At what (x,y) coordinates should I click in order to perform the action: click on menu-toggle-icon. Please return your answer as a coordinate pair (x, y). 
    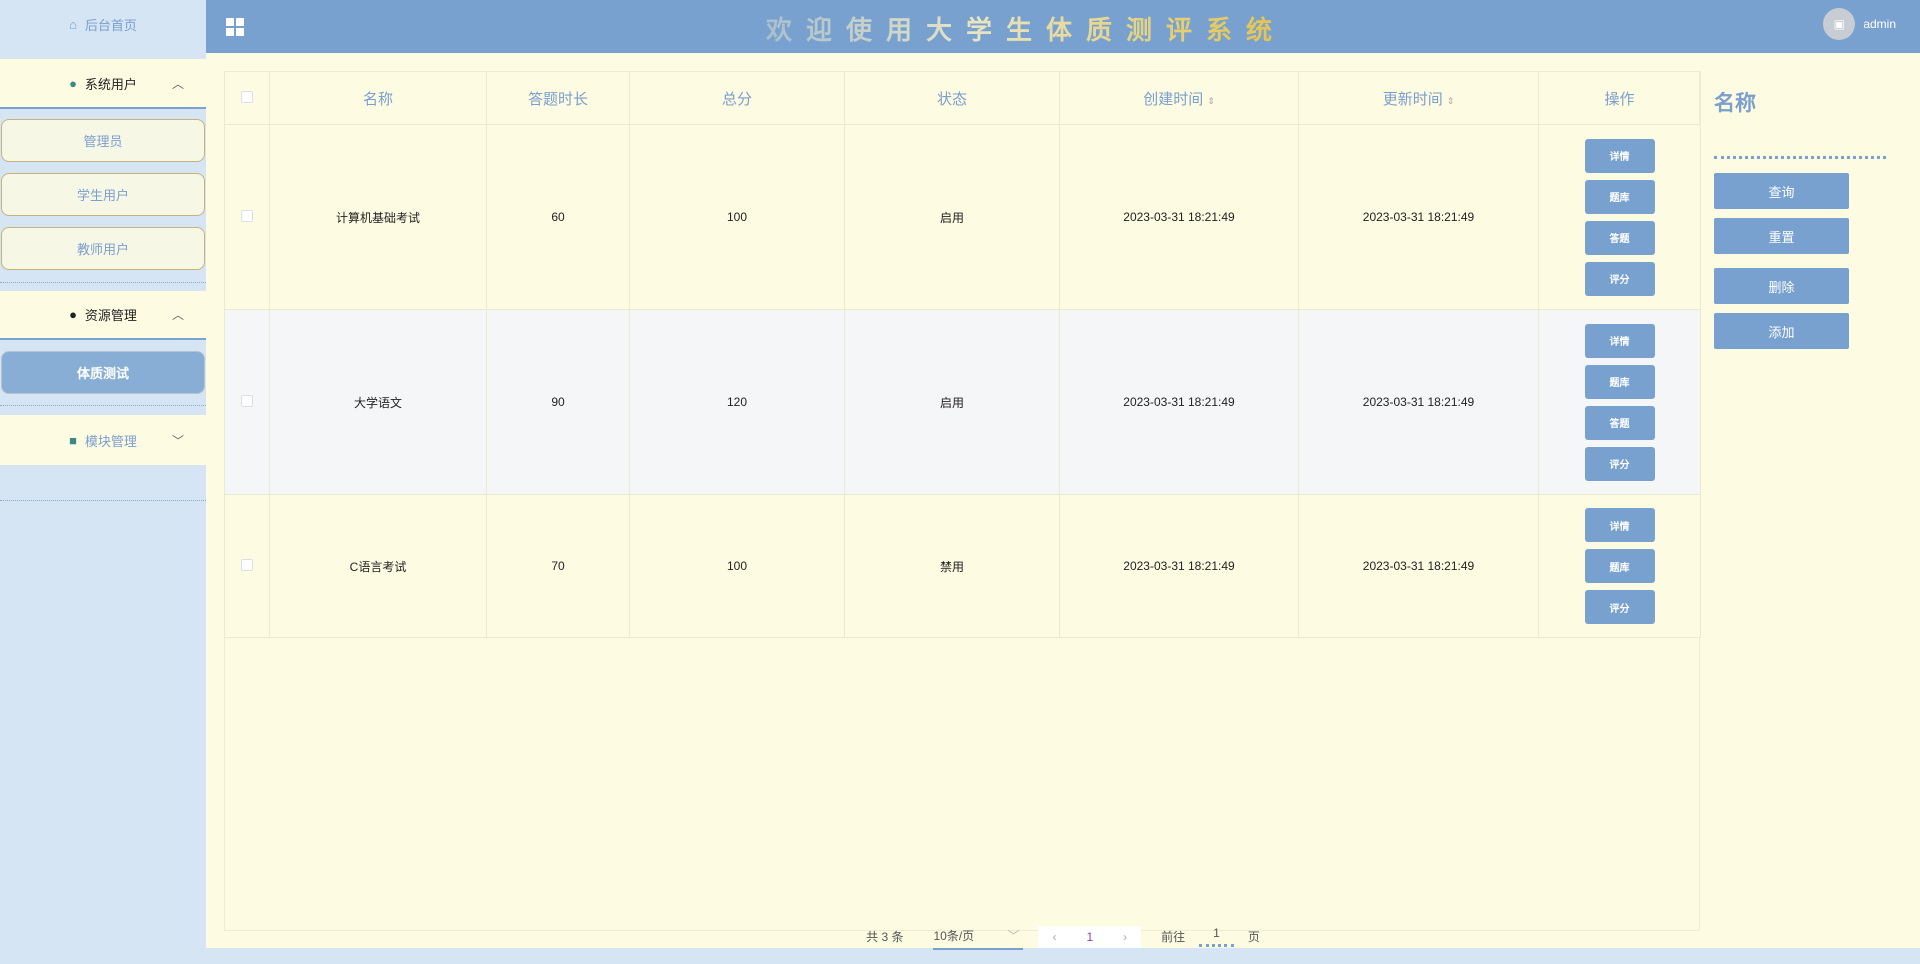
    Looking at the image, I should click on (235, 27).